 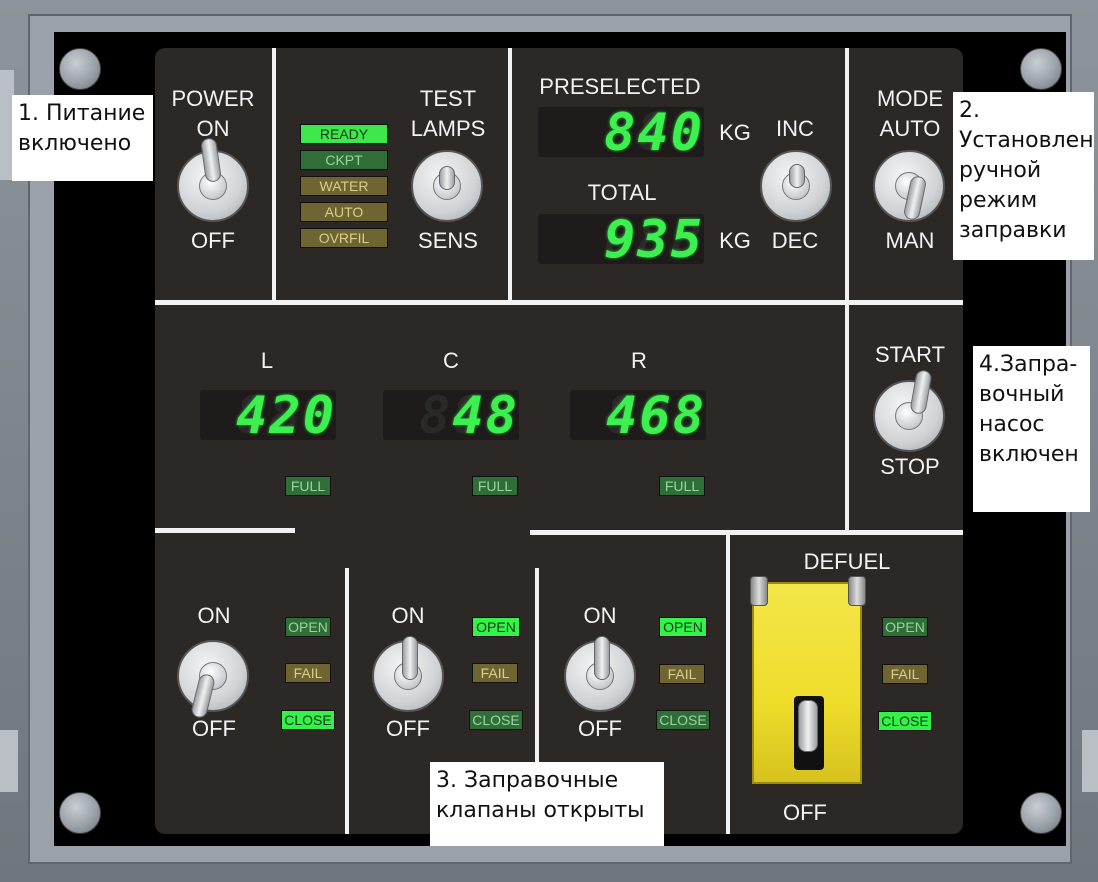 I want to click on total-display: 888 935, so click(x=621, y=239).